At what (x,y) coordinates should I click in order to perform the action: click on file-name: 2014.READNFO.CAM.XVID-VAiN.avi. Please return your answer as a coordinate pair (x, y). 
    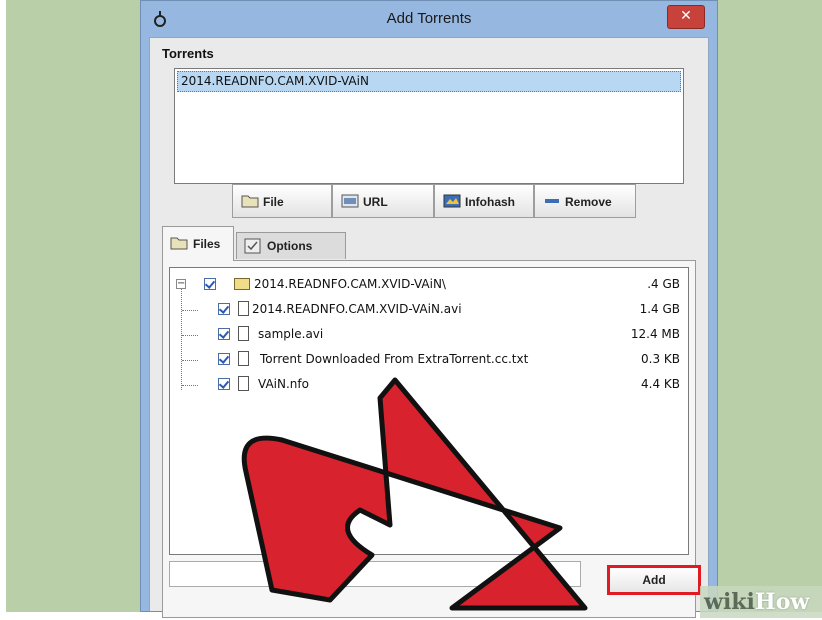
    Looking at the image, I should click on (357, 309).